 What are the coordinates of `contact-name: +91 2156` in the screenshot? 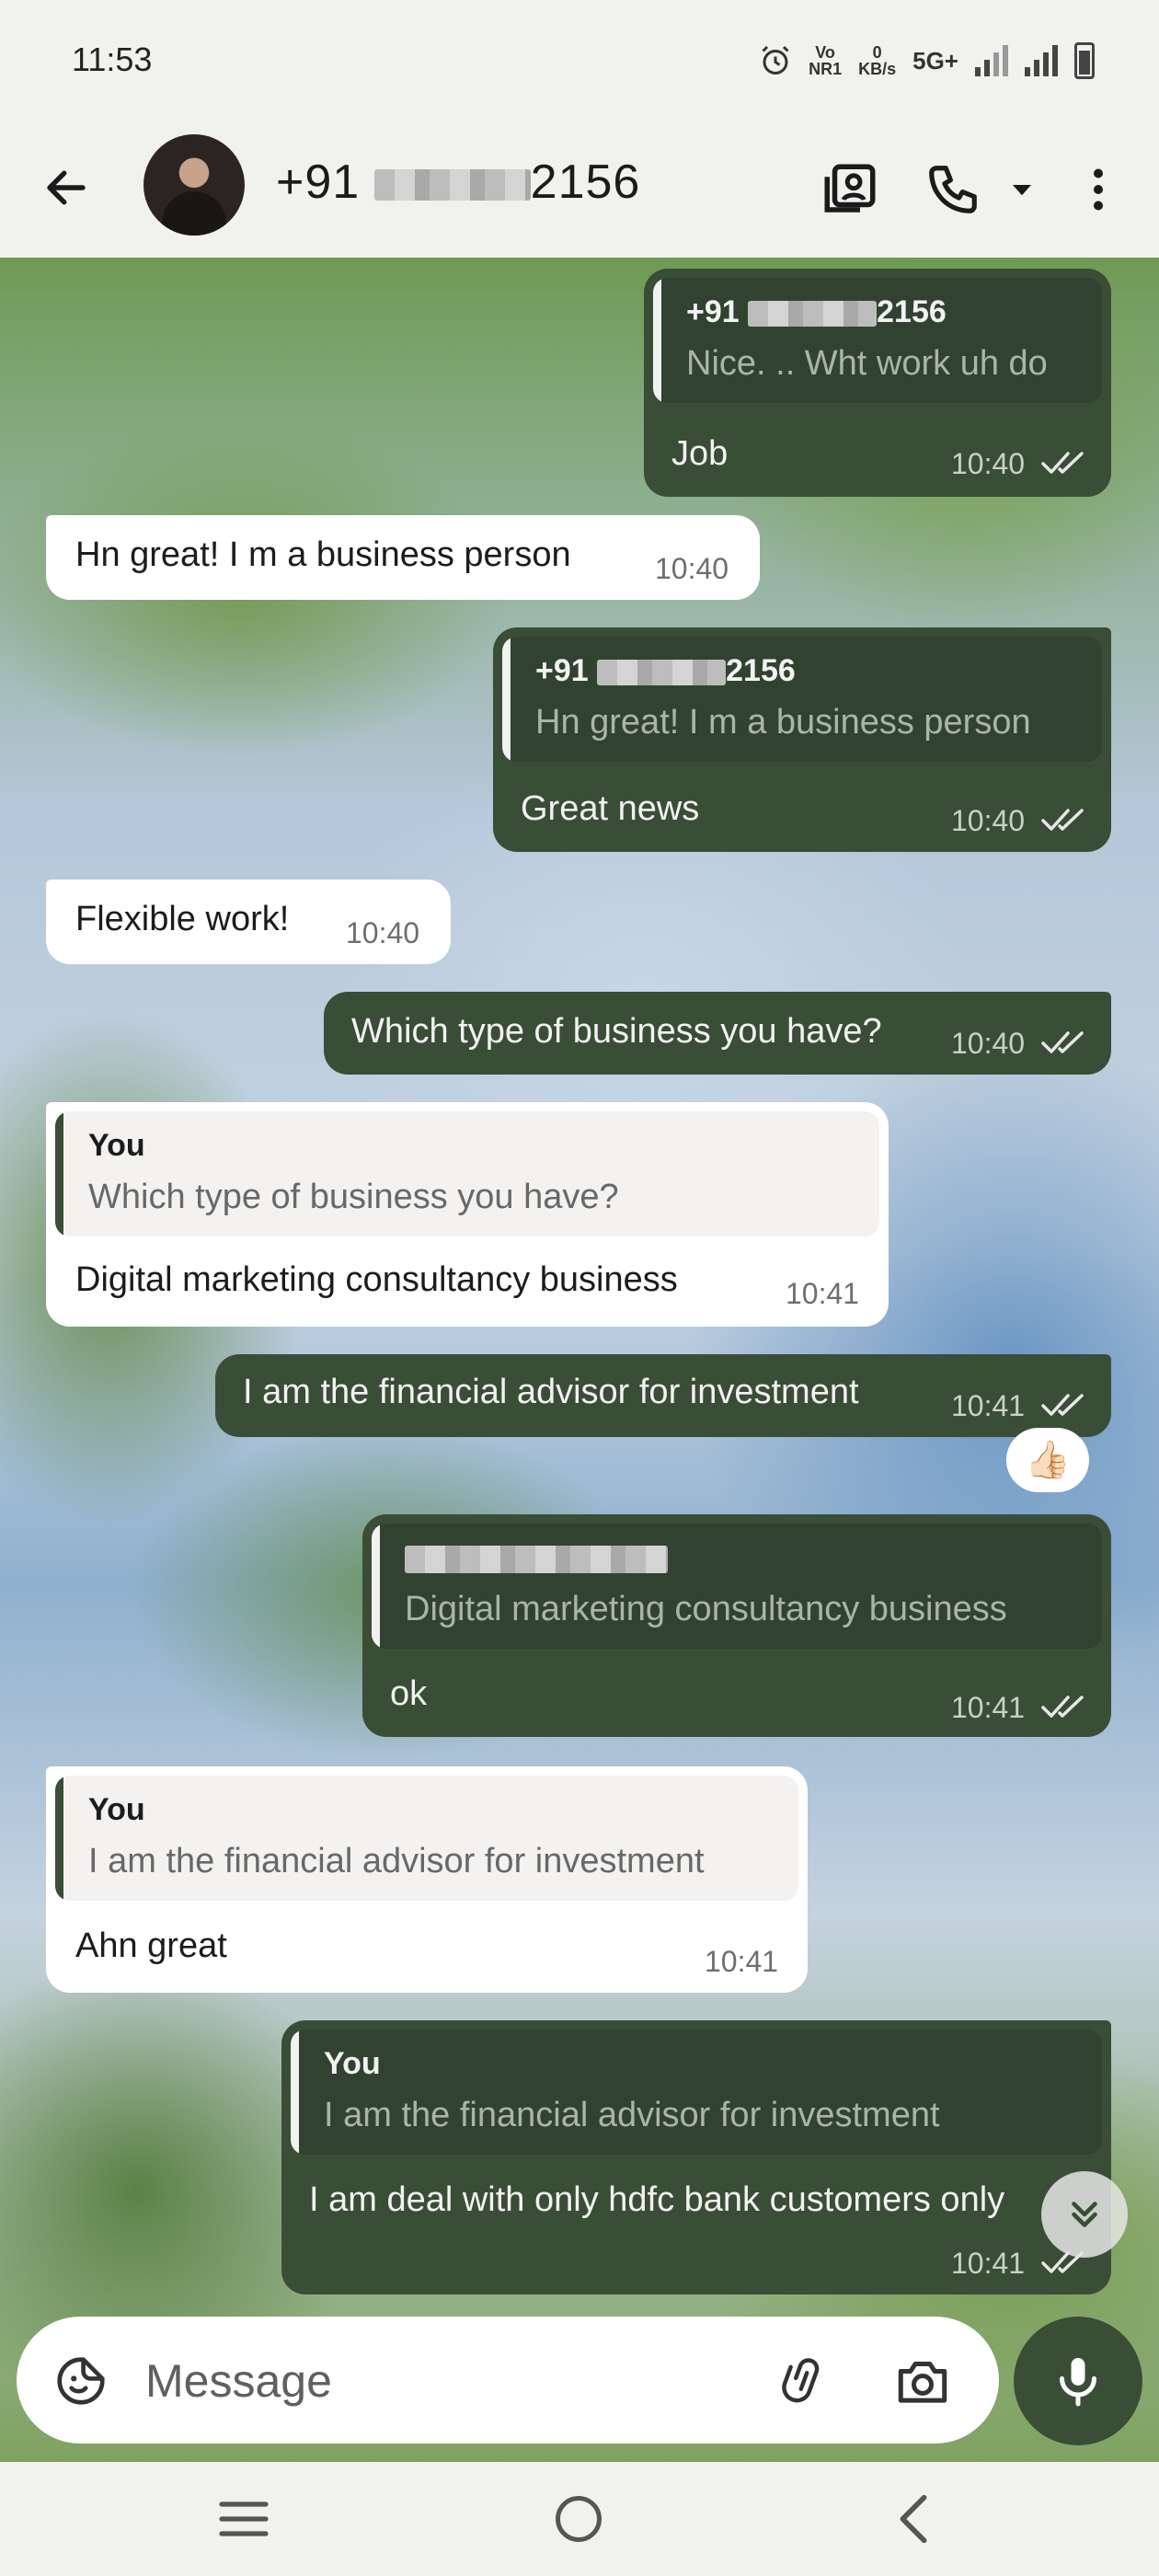 It's located at (458, 182).